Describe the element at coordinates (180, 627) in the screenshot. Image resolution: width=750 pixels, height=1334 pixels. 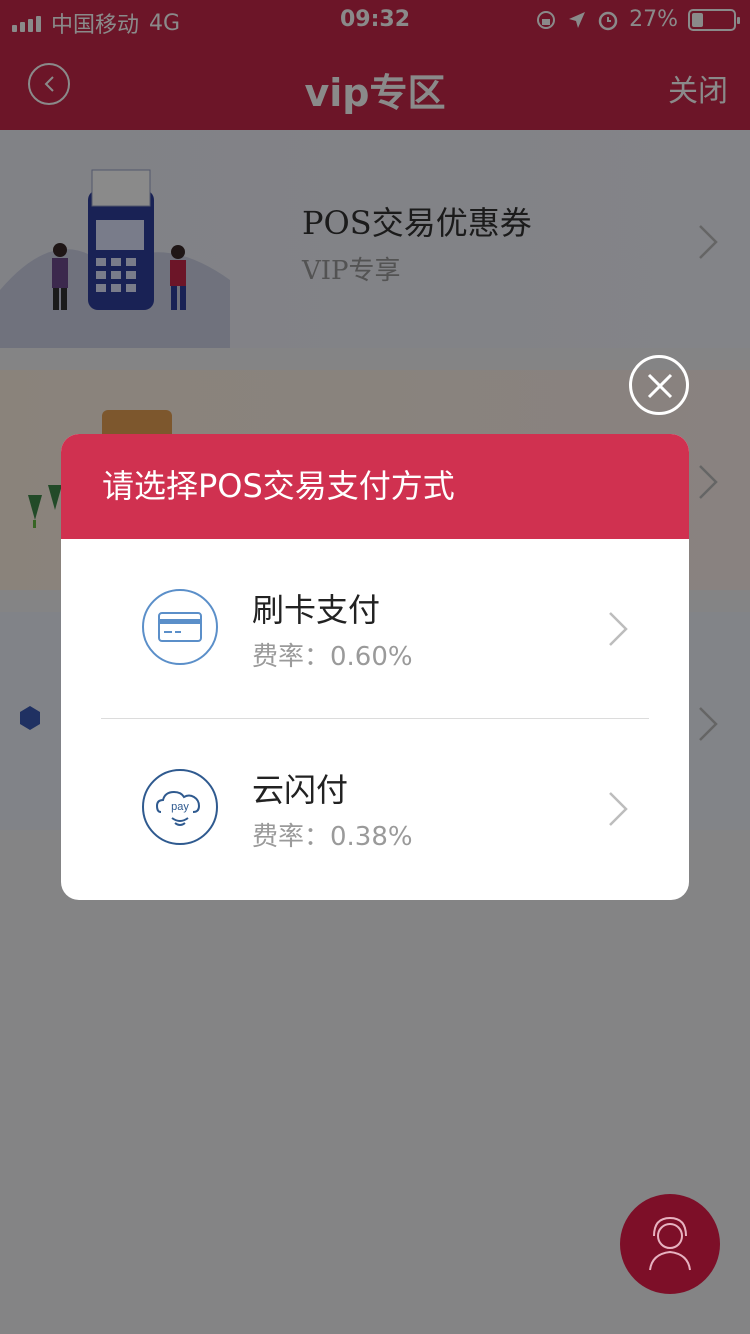
I see `card-icon` at that location.